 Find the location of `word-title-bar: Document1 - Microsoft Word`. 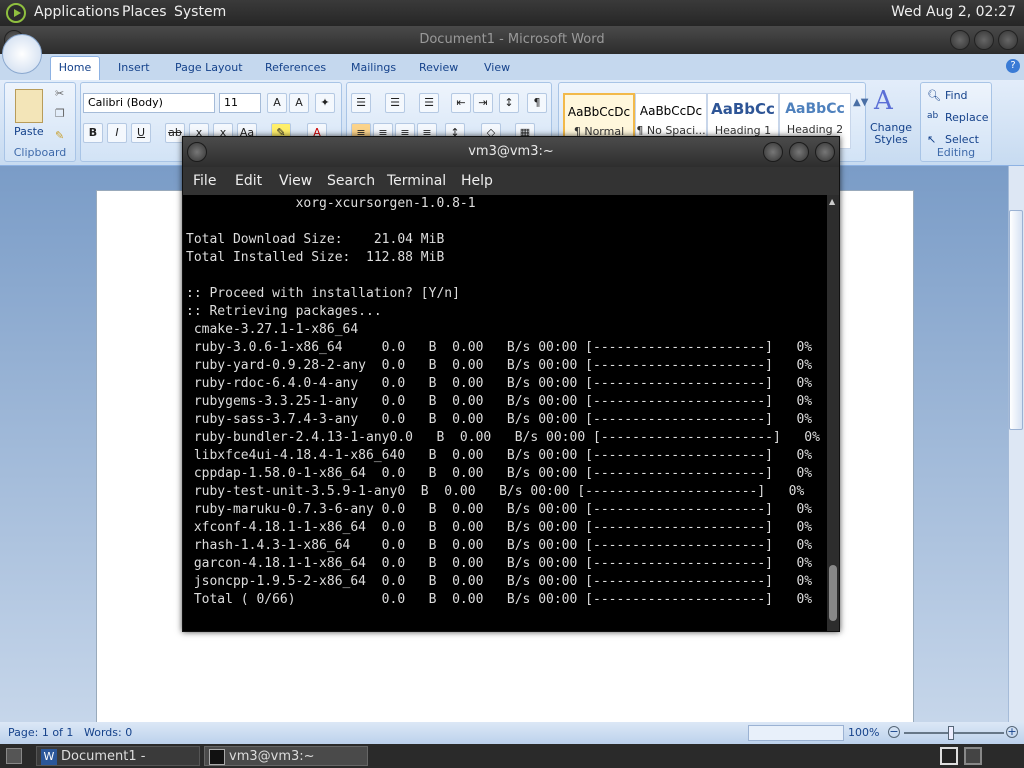

word-title-bar: Document1 - Microsoft Word is located at coordinates (512, 40).